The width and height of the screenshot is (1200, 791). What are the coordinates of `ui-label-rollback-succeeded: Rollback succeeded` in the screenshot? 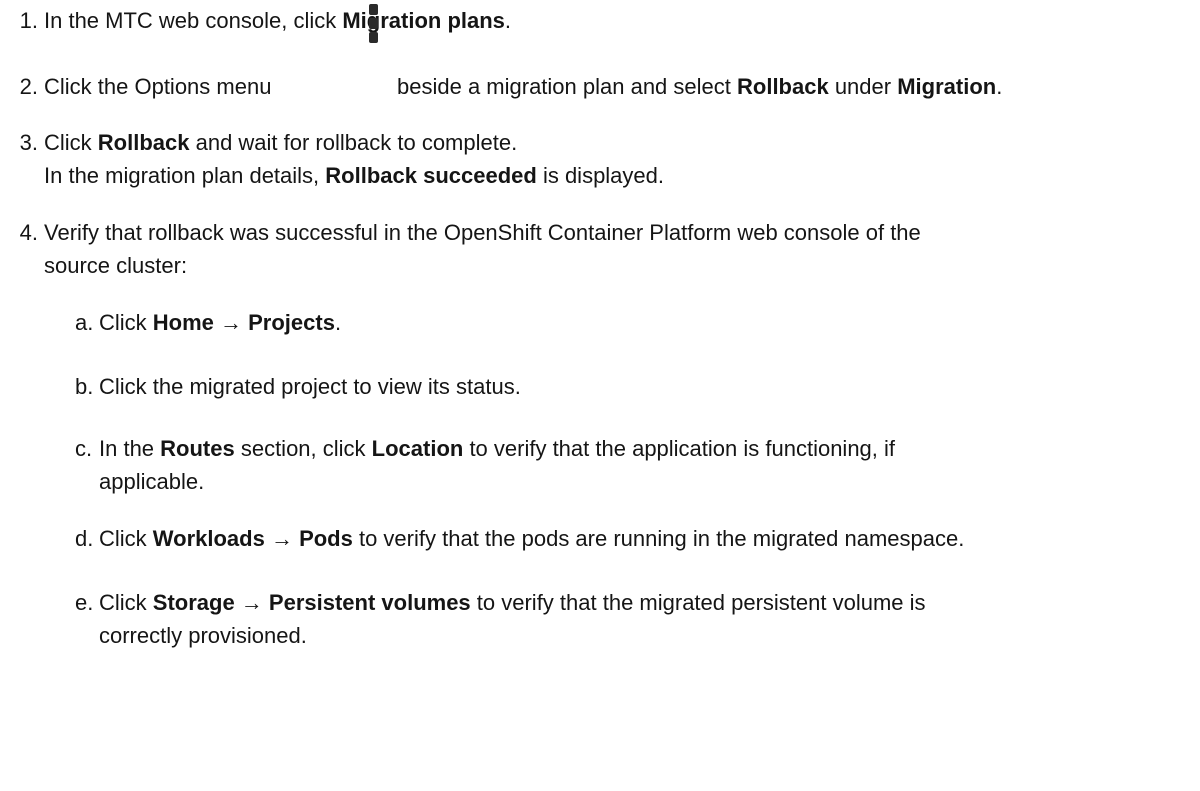 It's located at (431, 175).